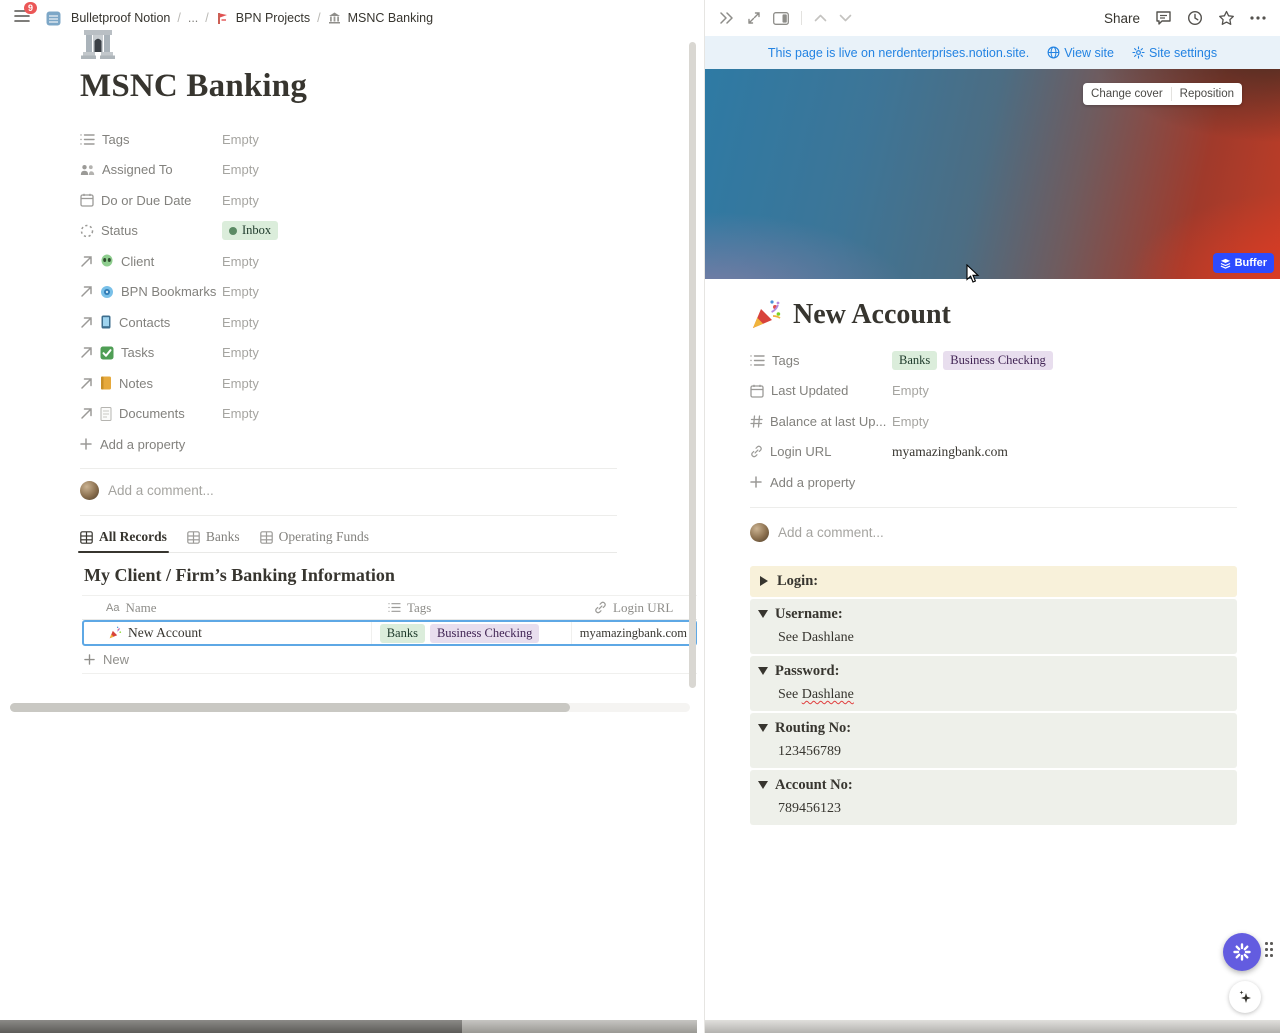 The height and width of the screenshot is (1033, 1280). Describe the element at coordinates (872, 315) in the screenshot. I see `peek-page-title: New Account` at that location.